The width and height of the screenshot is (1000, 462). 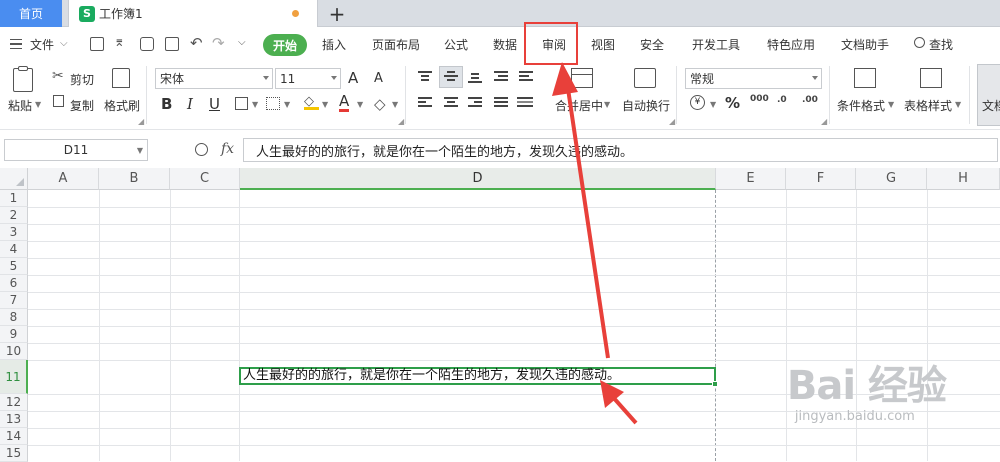 I want to click on font-increase-button: A, so click(x=353, y=78).